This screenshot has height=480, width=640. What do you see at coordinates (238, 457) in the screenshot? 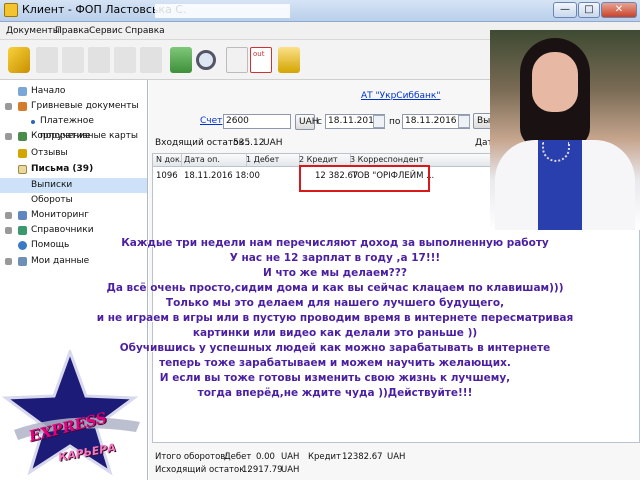
I see `turnover-debit-label: Дебет` at bounding box center [238, 457].